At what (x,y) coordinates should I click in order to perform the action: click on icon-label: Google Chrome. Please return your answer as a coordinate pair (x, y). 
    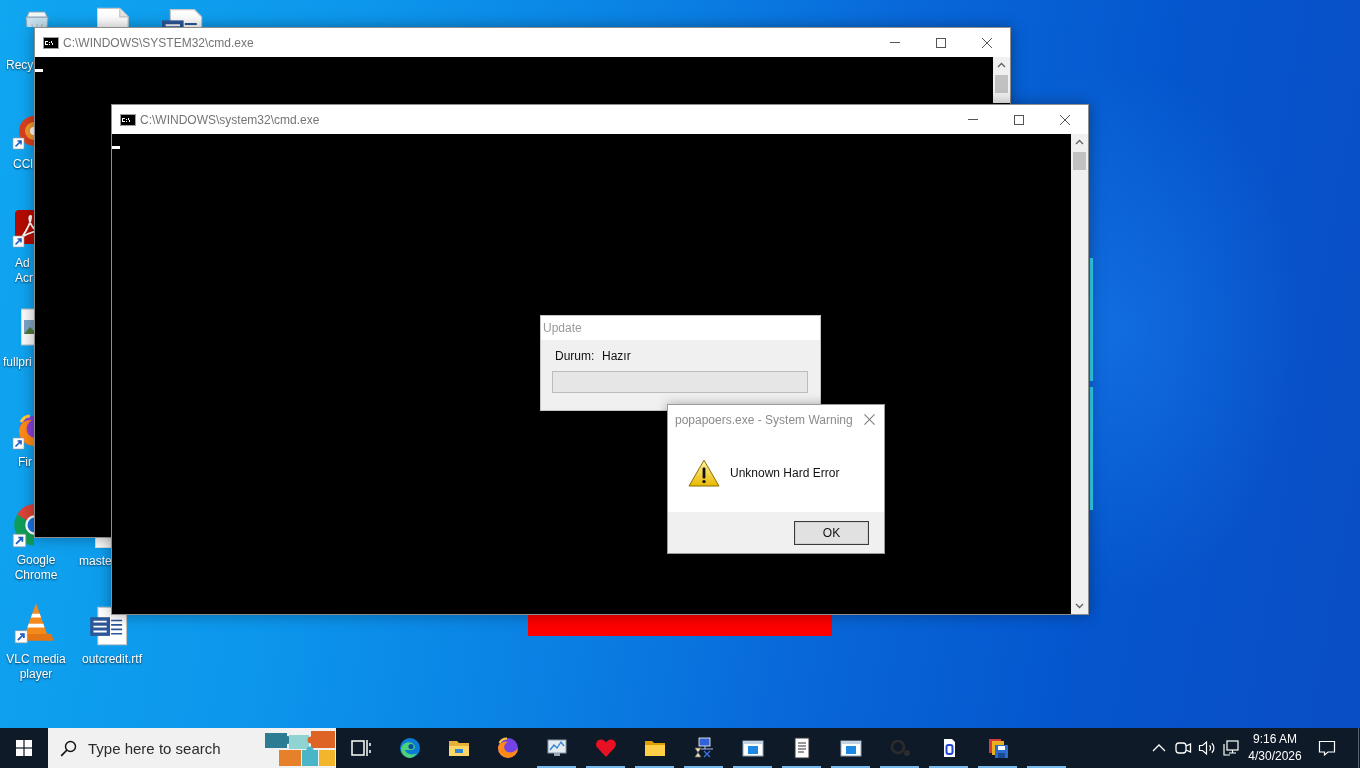
    Looking at the image, I should click on (36, 568).